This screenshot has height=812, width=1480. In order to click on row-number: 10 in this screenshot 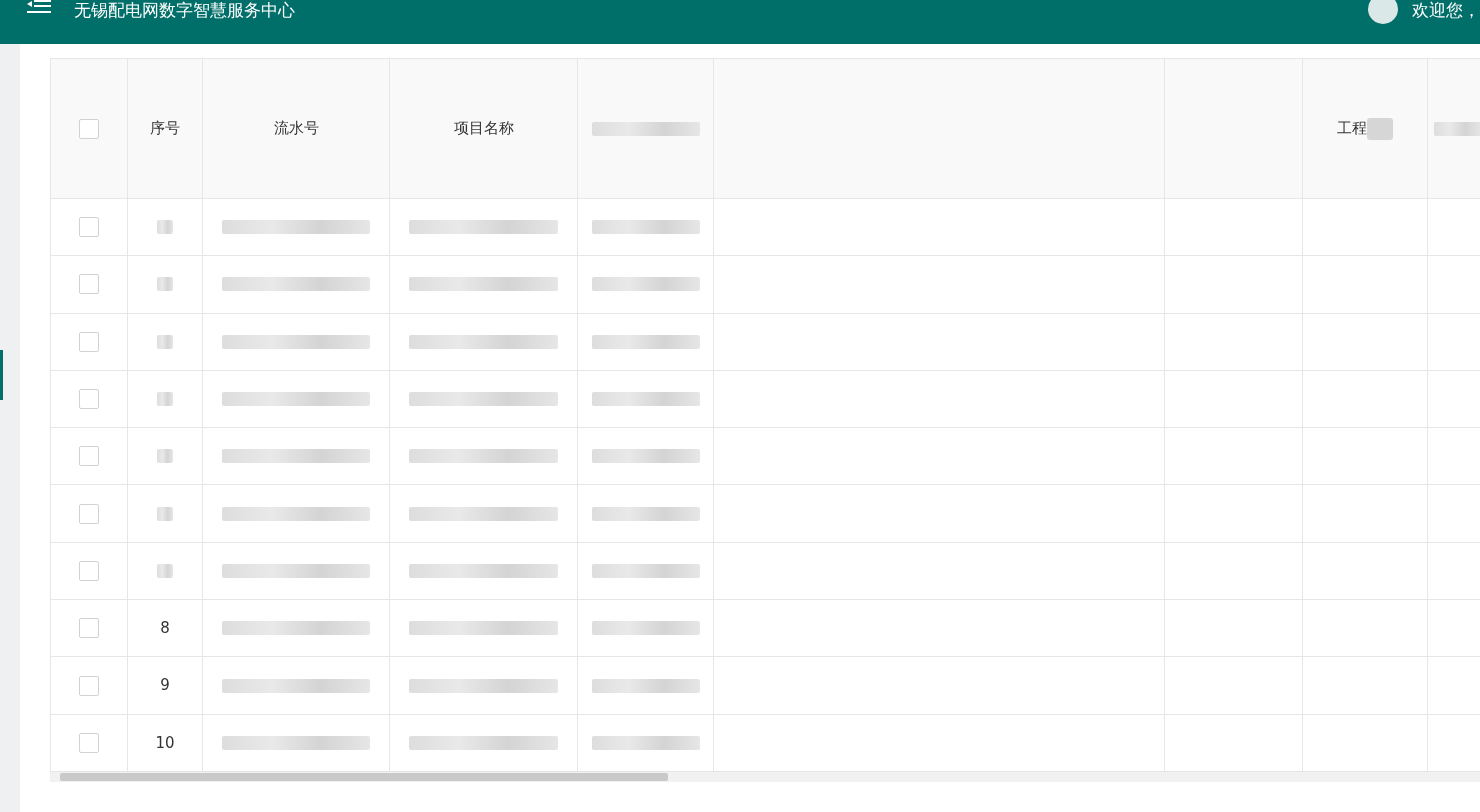, I will do `click(165, 743)`.